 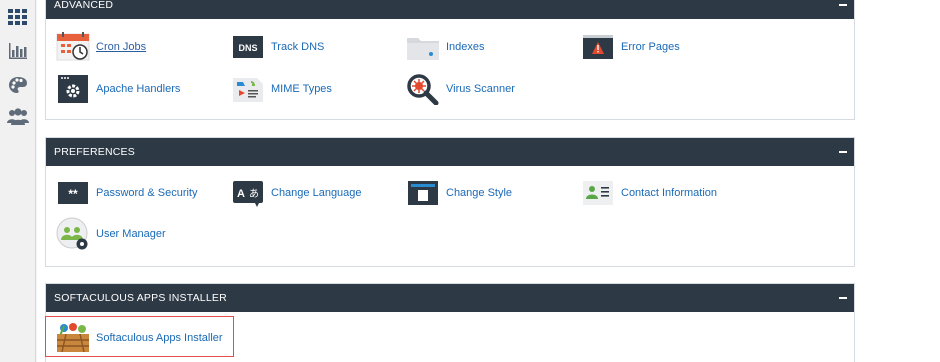 I want to click on panel-title: PREFERENCES, so click(x=94, y=152).